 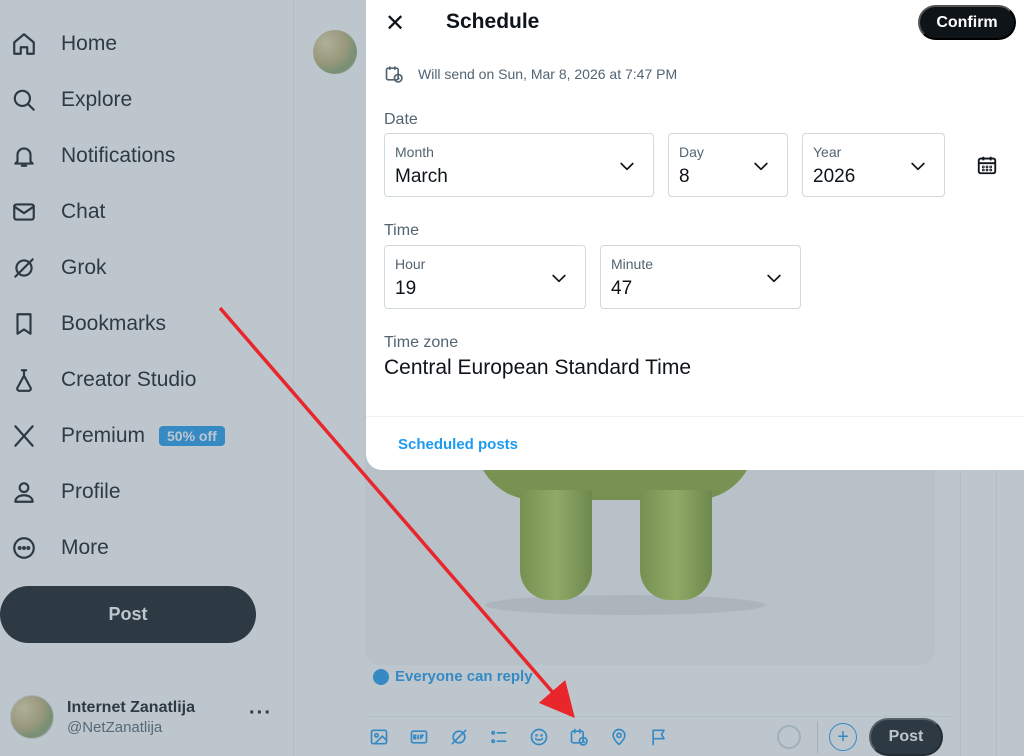 I want to click on year-label: Year, so click(x=827, y=152).